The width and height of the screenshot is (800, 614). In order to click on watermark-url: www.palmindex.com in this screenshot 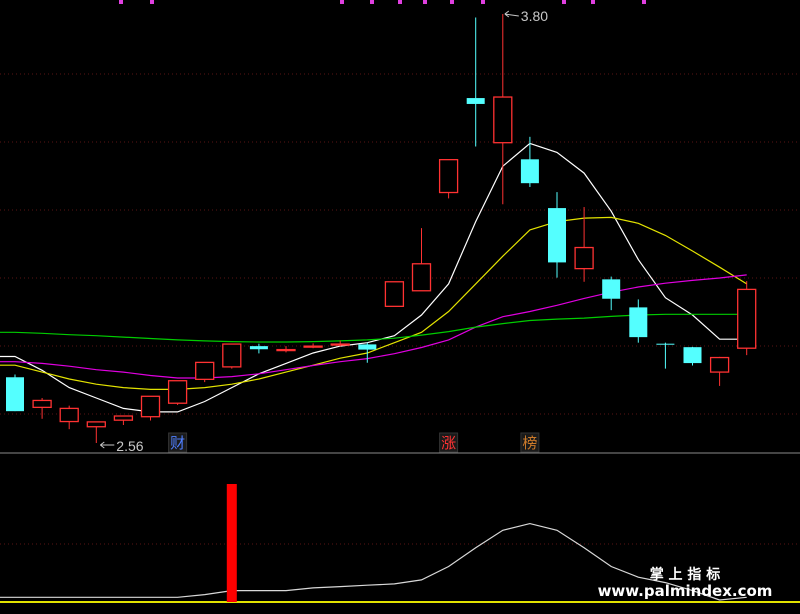, I will do `click(685, 591)`.